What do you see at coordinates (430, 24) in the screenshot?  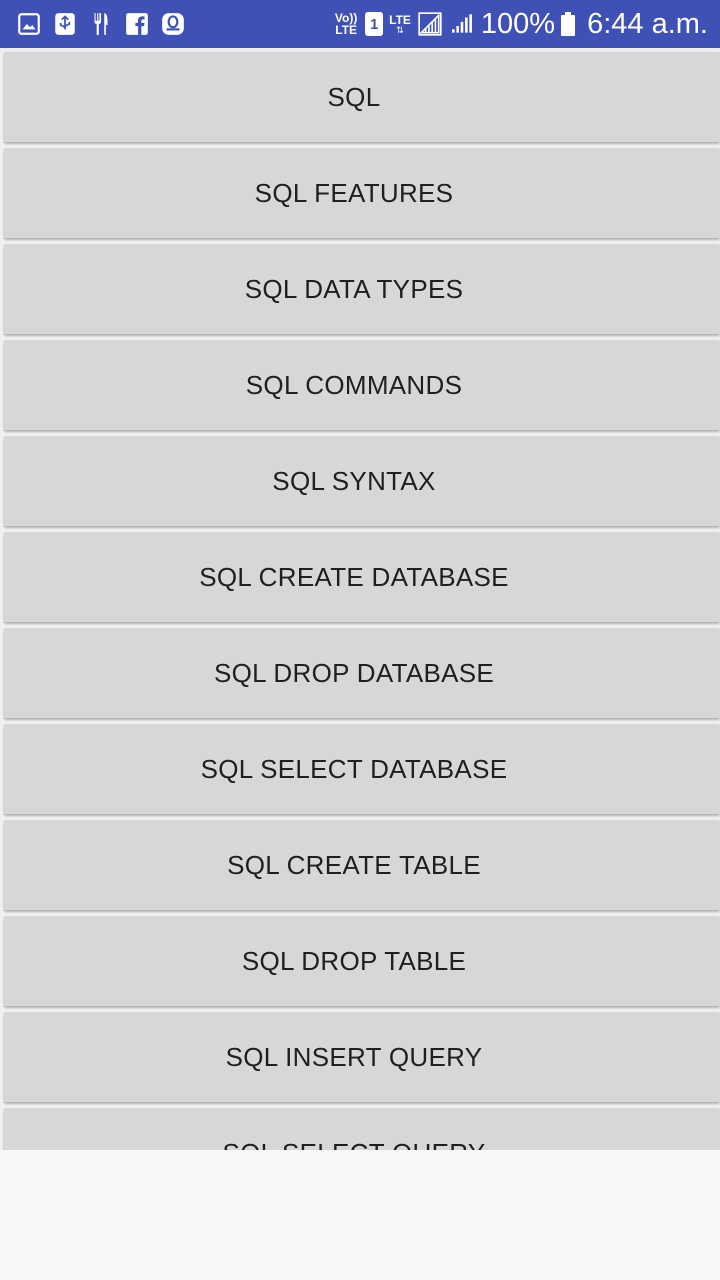 I see `lte-signal-icon` at bounding box center [430, 24].